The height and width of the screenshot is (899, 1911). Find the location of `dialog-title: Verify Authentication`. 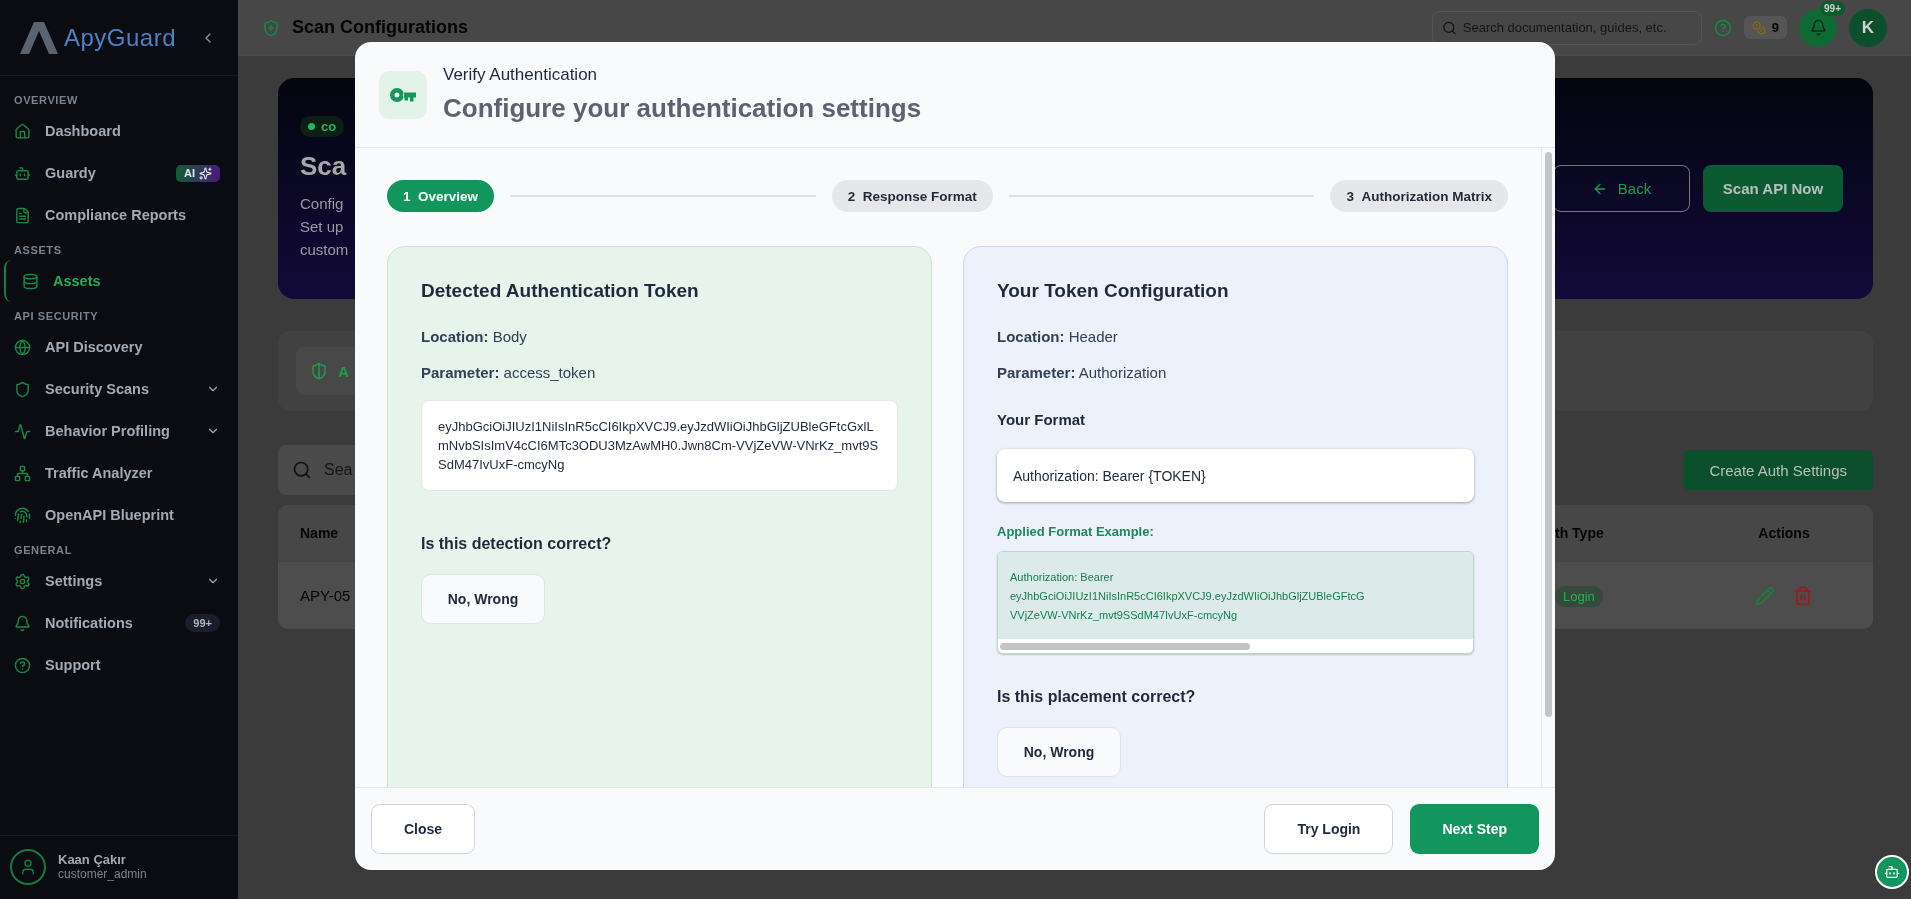

dialog-title: Verify Authentication is located at coordinates (521, 75).